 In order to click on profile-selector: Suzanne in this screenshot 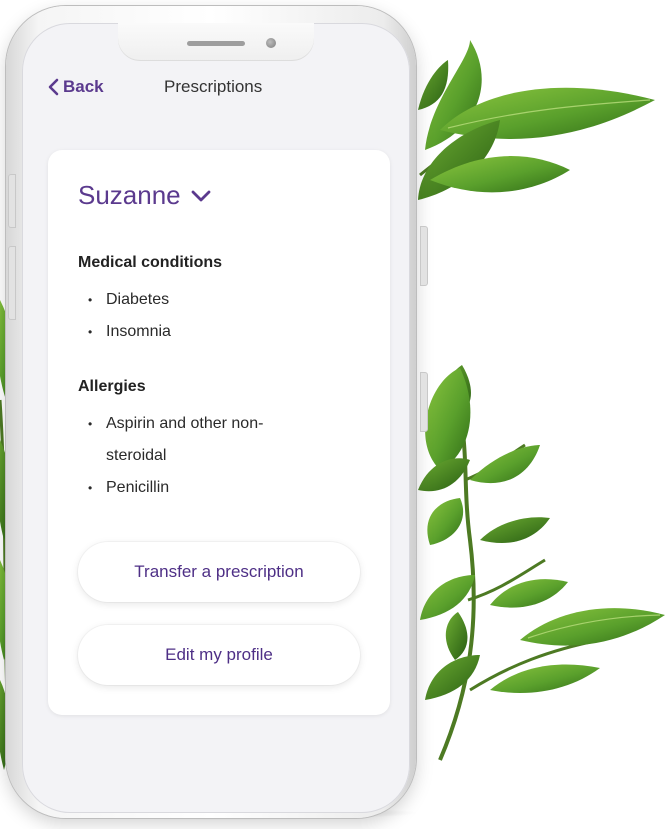, I will do `click(144, 195)`.